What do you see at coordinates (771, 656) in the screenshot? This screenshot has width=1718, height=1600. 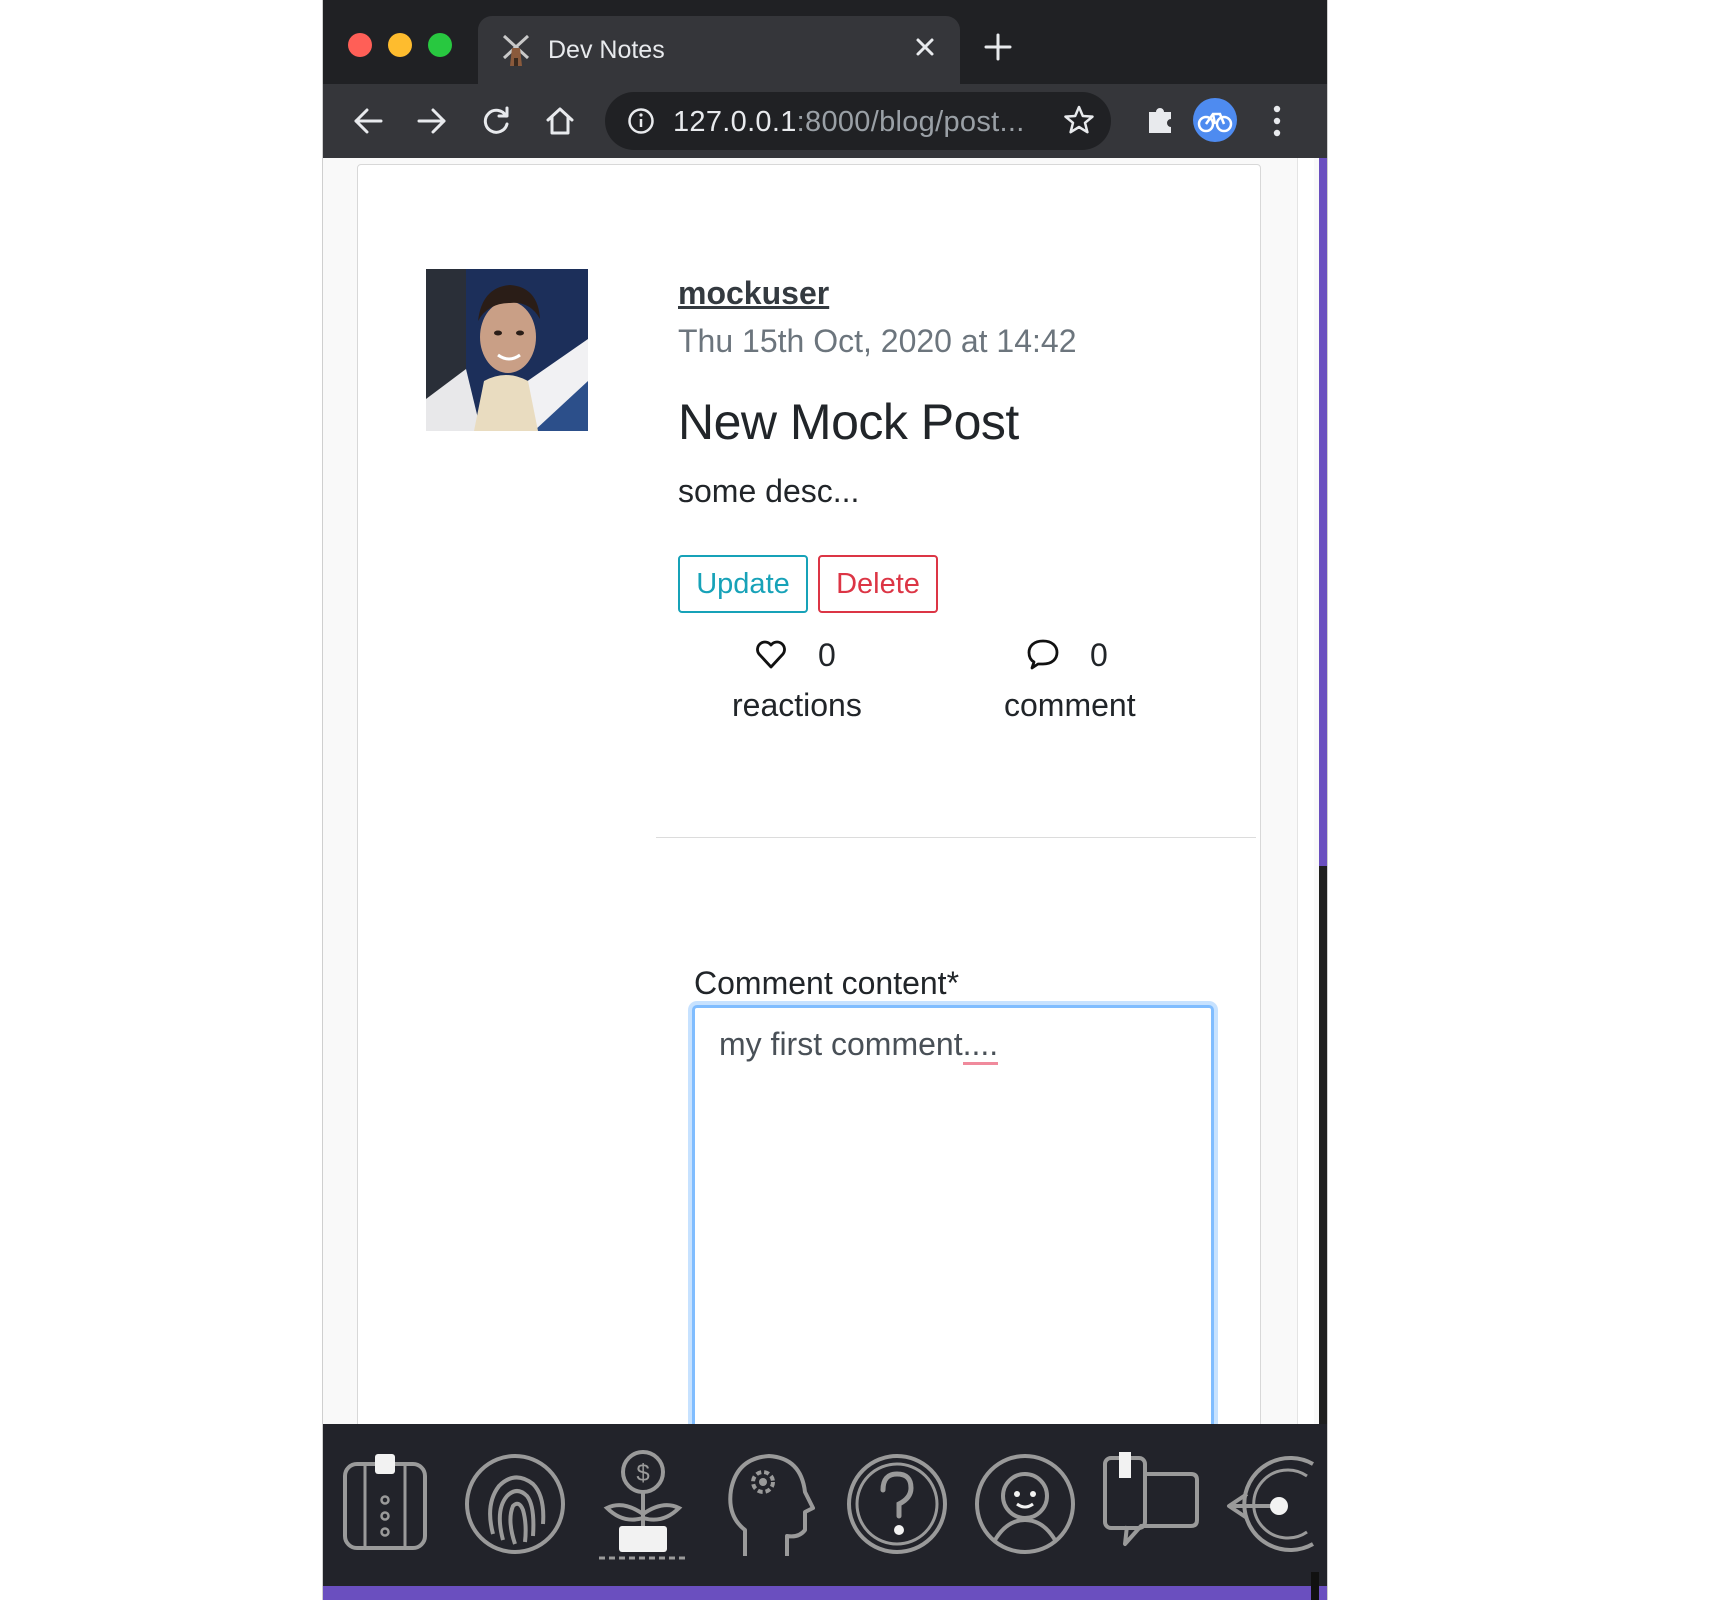 I see `heart-icon` at bounding box center [771, 656].